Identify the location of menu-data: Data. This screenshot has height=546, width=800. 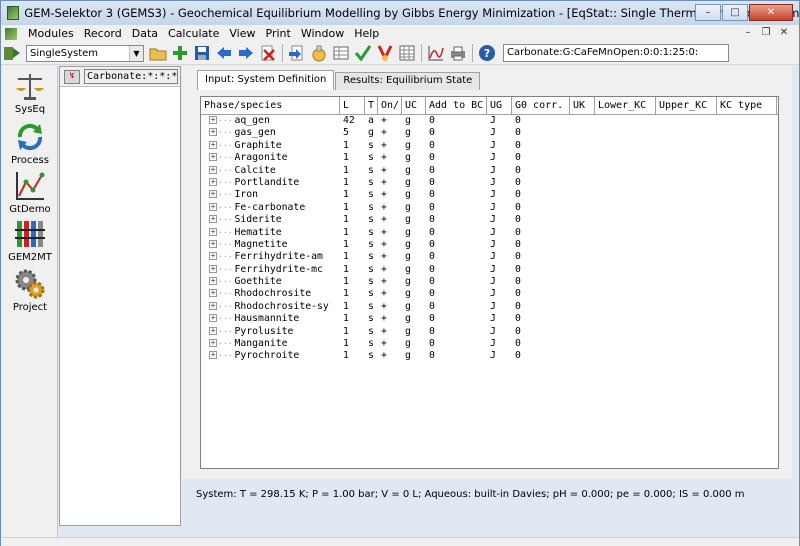
(145, 33).